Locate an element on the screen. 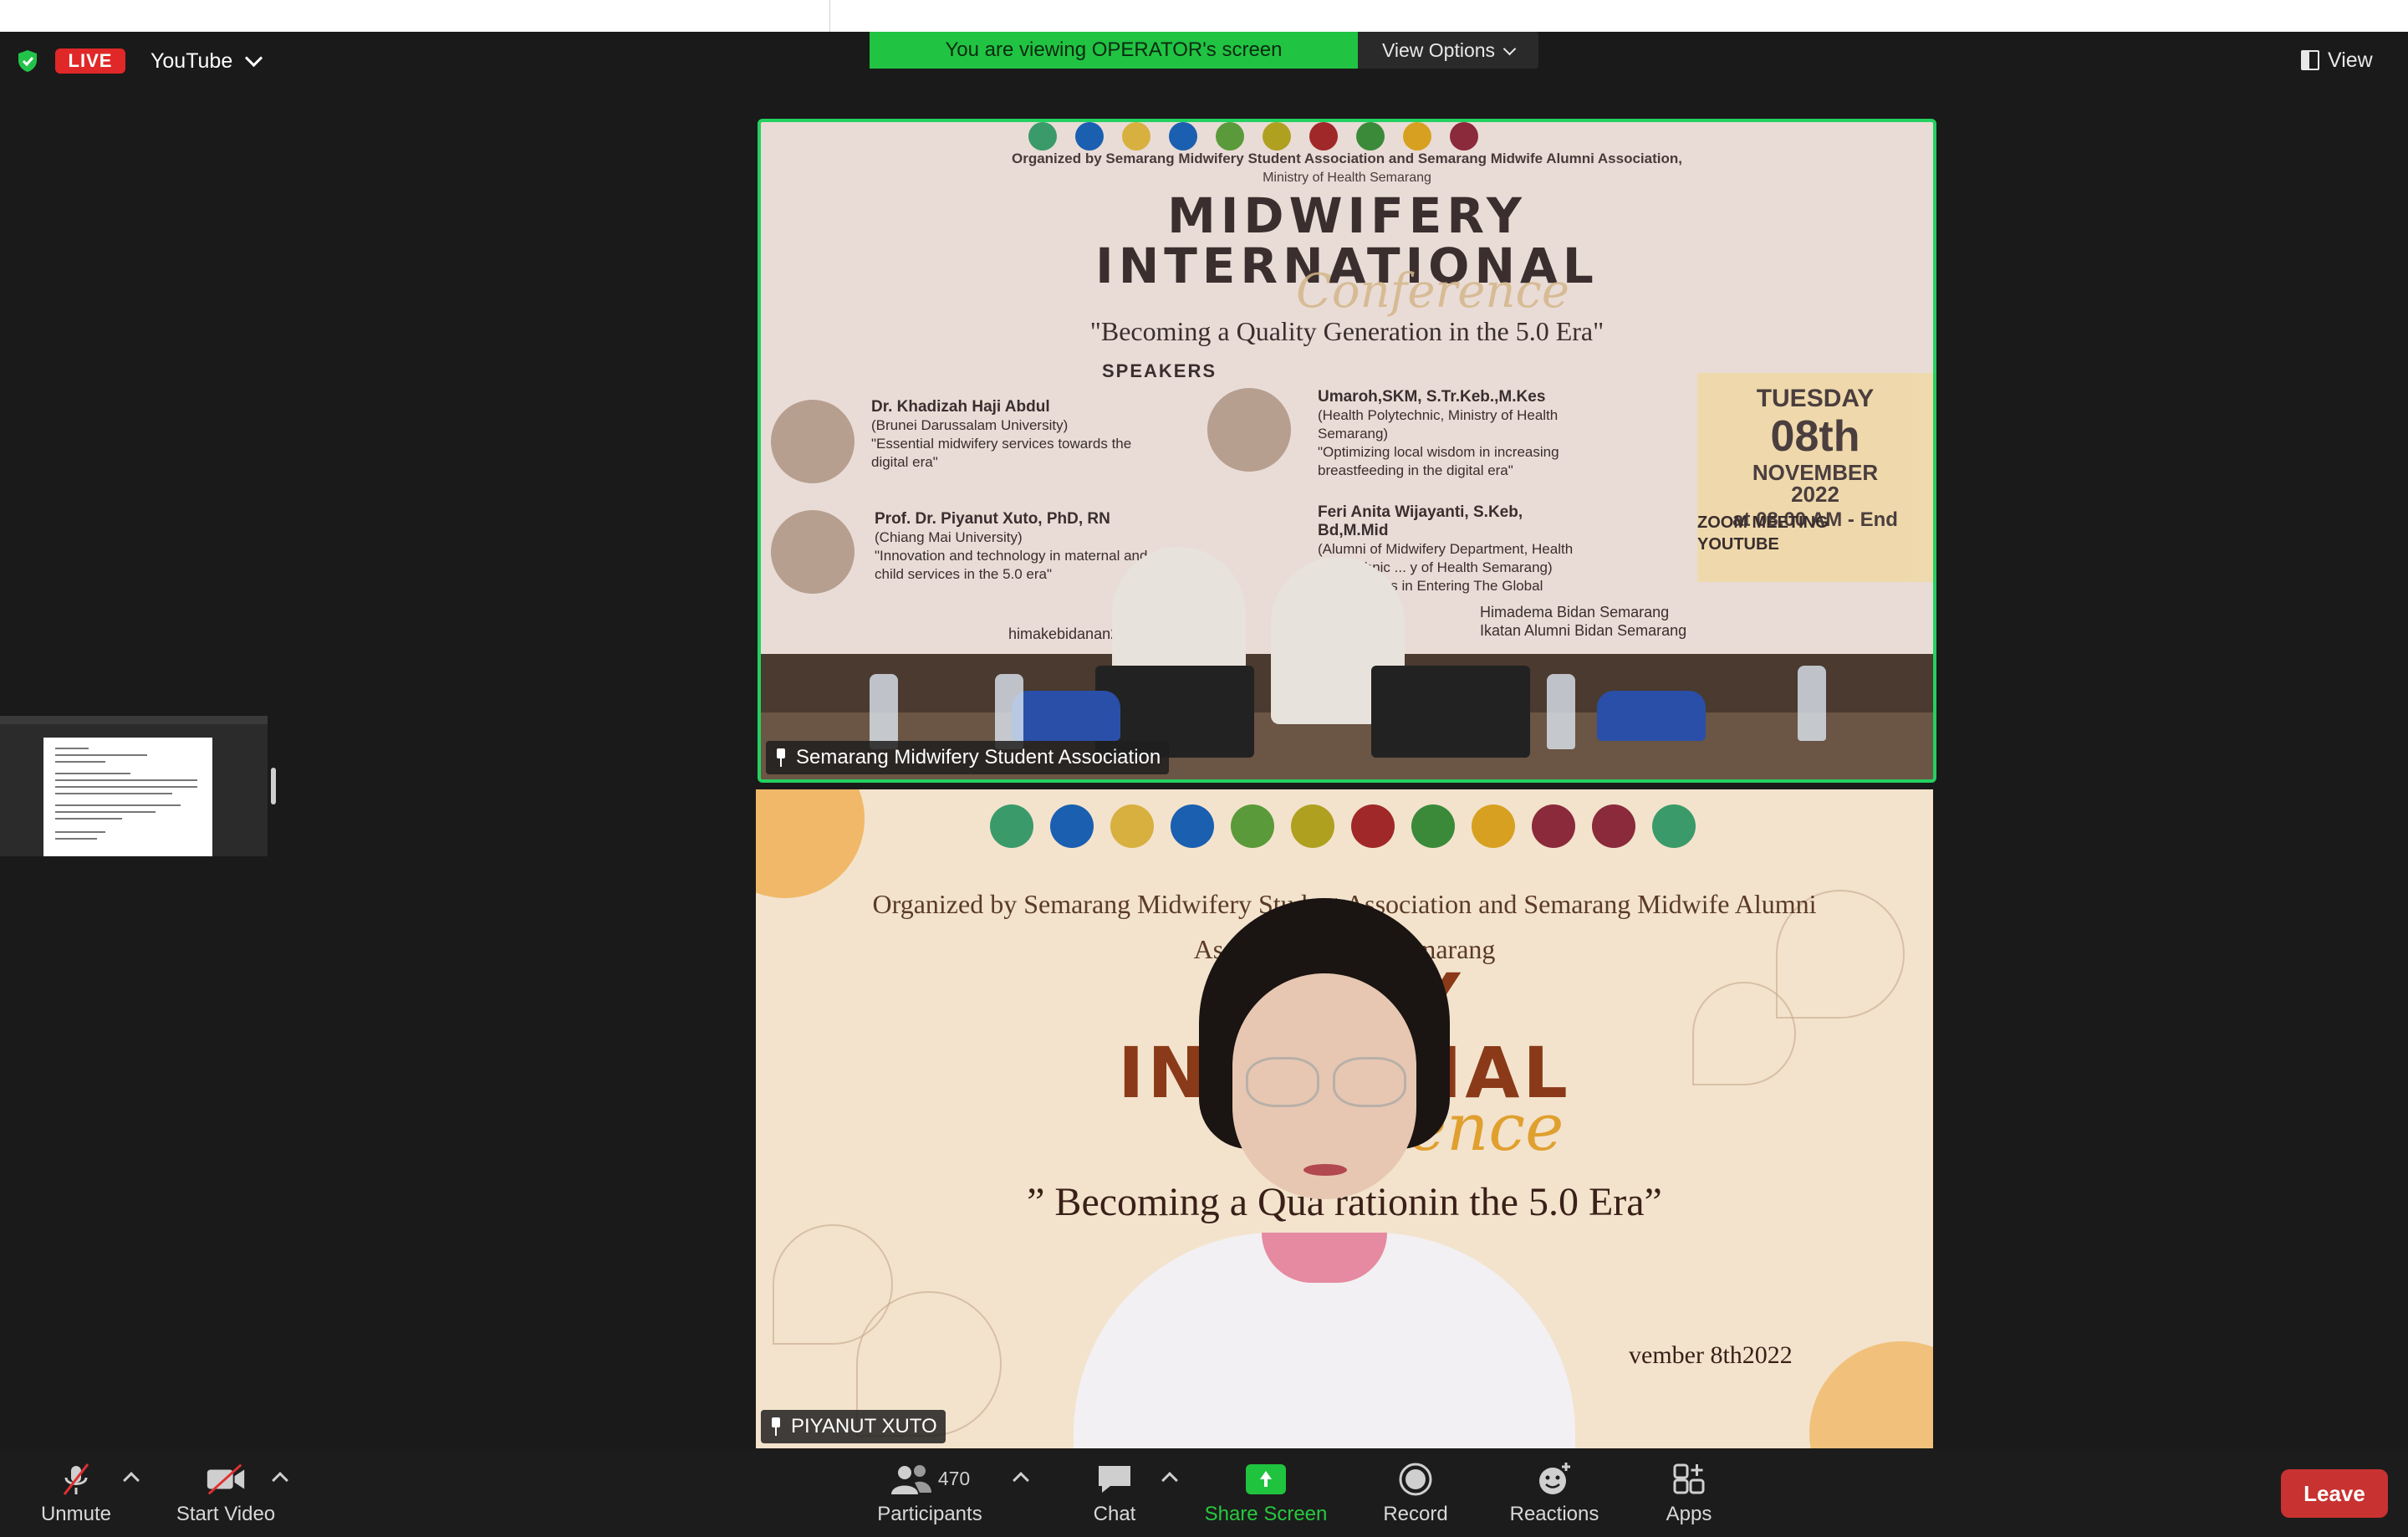  social-handle: Ikatan Alumni Bidan Semarang is located at coordinates (1583, 630).